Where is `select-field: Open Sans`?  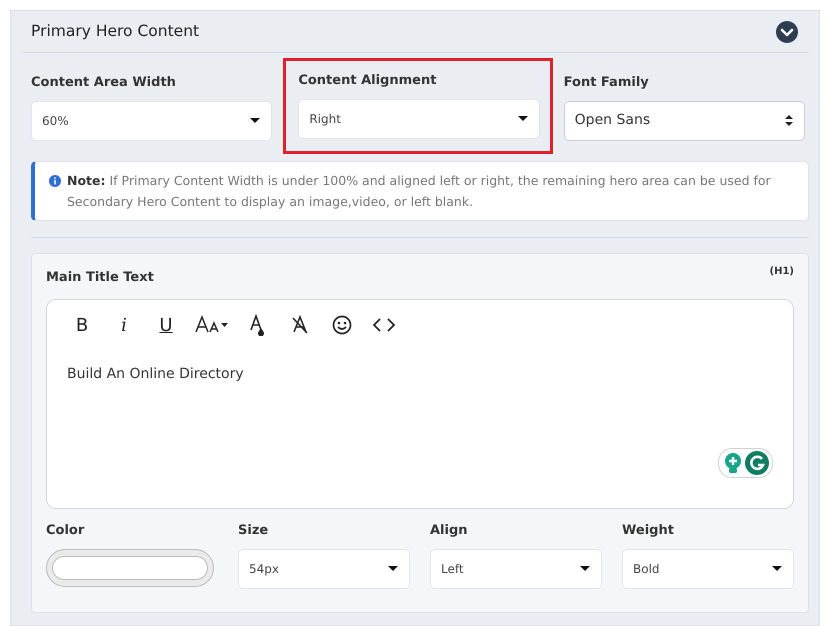 select-field: Open Sans is located at coordinates (684, 120).